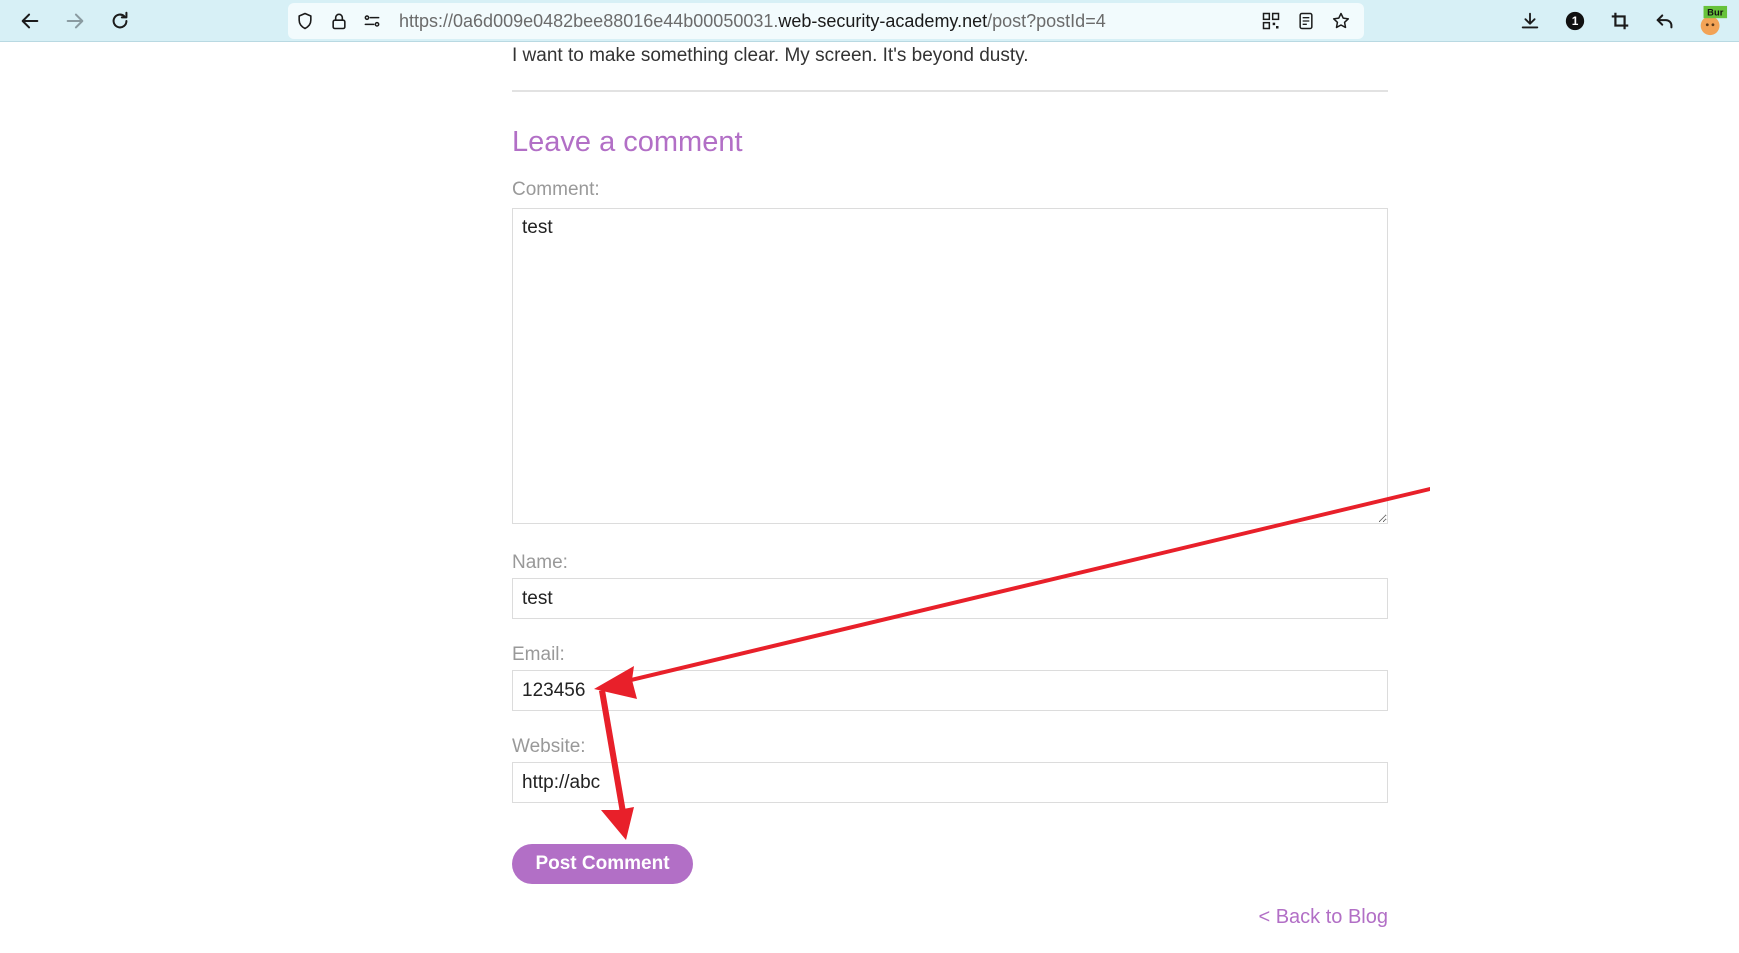 Image resolution: width=1739 pixels, height=953 pixels. What do you see at coordinates (30, 21) in the screenshot?
I see `back-arrow-icon` at bounding box center [30, 21].